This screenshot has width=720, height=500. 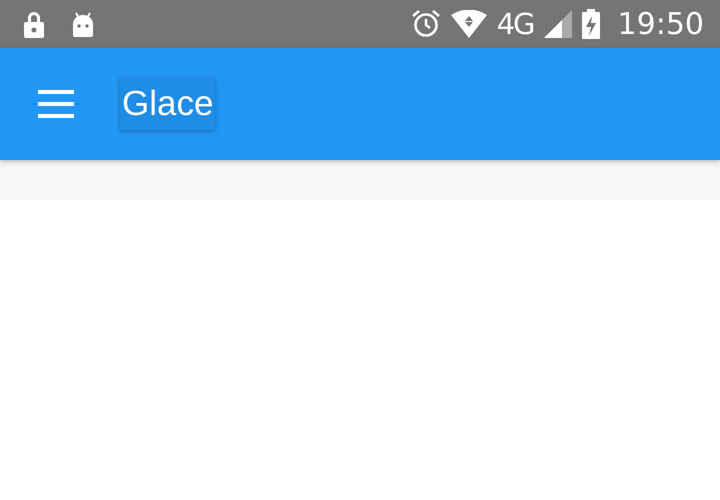 What do you see at coordinates (34, 24) in the screenshot?
I see `lock-icon` at bounding box center [34, 24].